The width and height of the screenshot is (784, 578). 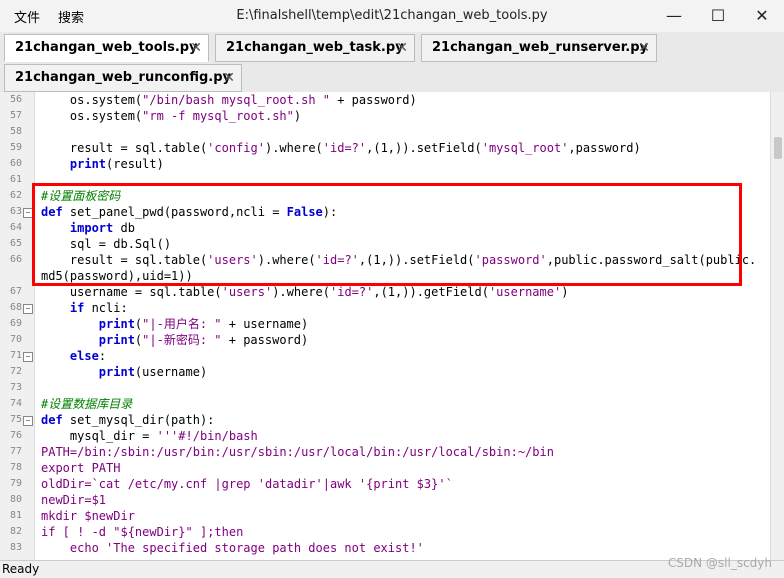 I want to click on line-number: 75, so click(x=15, y=419).